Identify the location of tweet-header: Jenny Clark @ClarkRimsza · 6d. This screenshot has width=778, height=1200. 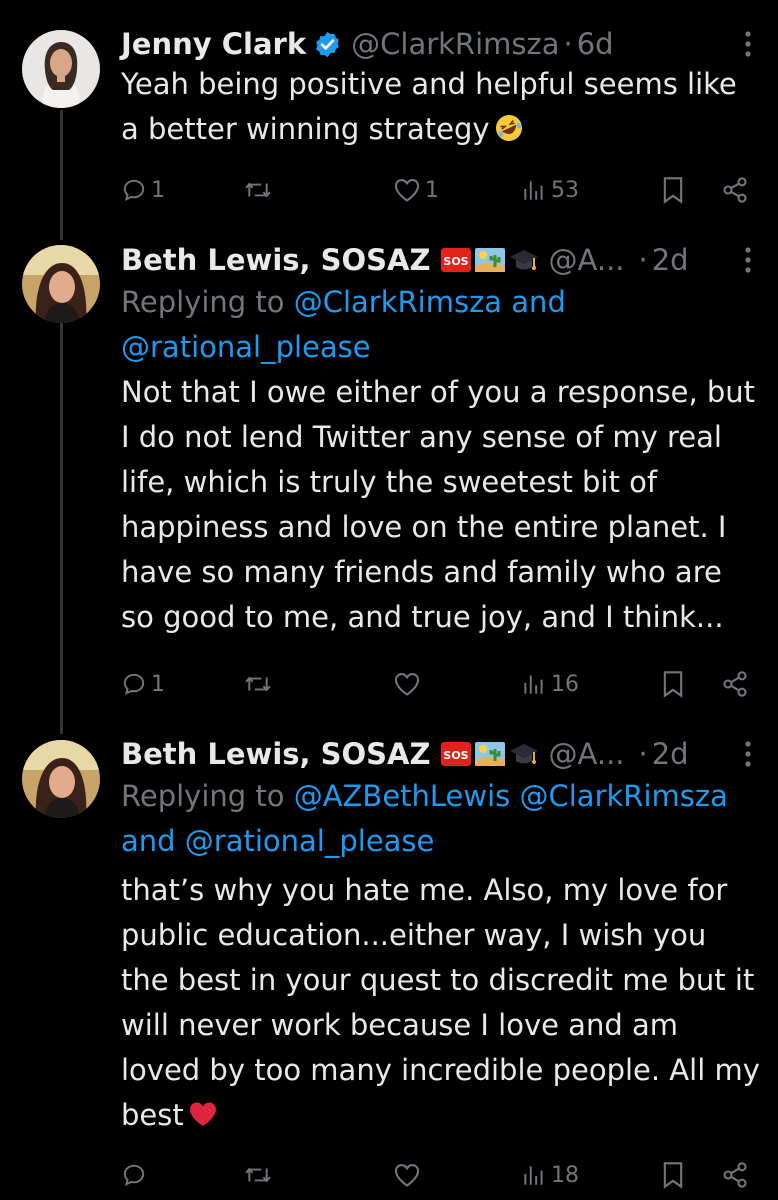
(439, 44).